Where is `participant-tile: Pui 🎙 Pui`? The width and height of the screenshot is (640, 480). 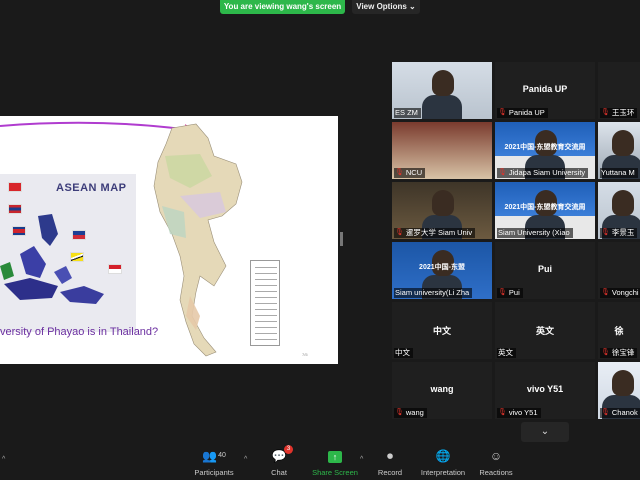
participant-tile: Pui 🎙 Pui is located at coordinates (545, 270).